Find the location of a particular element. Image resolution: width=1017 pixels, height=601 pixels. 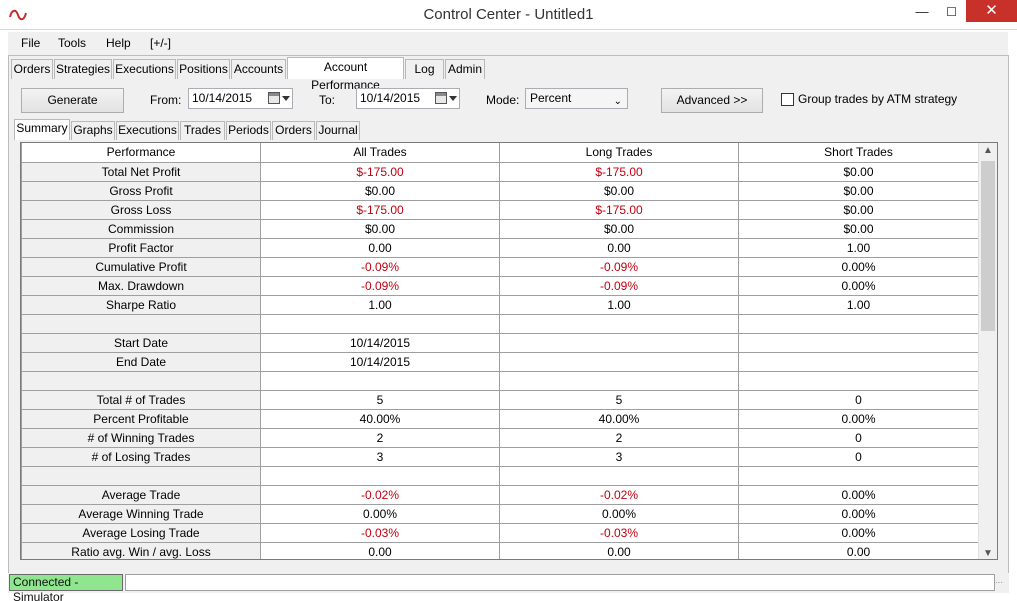

table-row: Average Losing Trade -0.03% -0.03% 0.00% is located at coordinates (500, 532).